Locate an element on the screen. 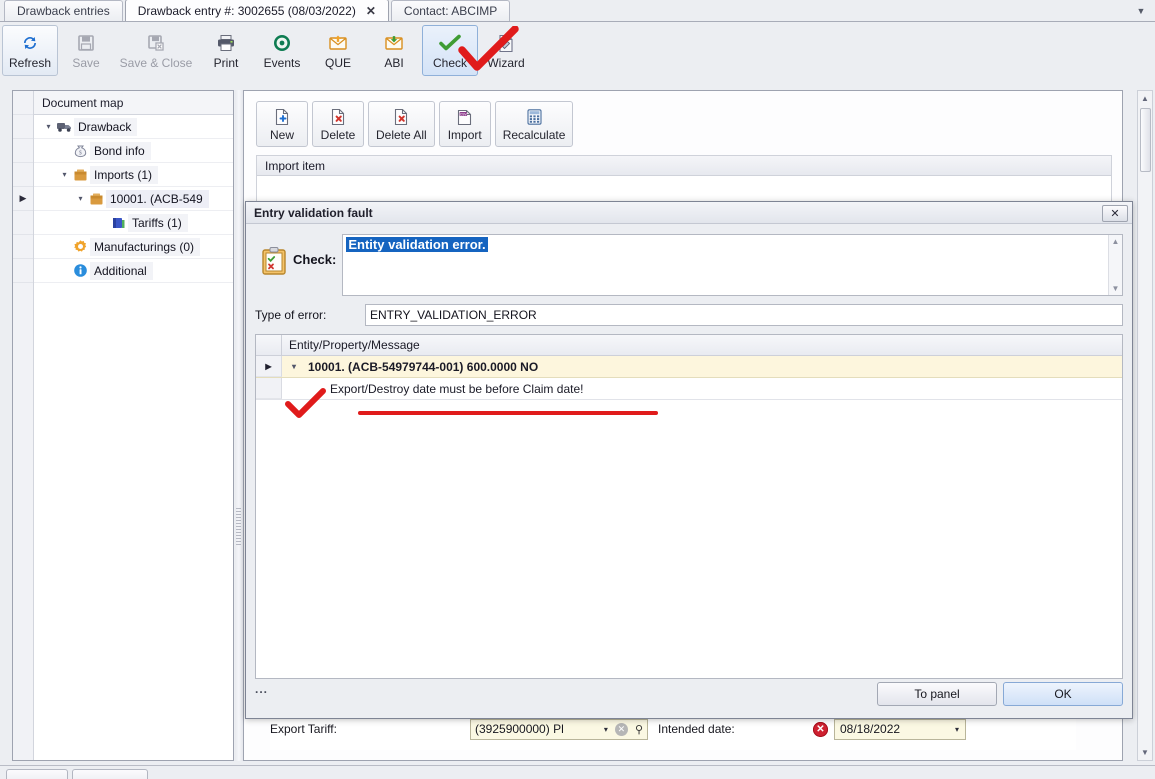 The image size is (1155, 779). type-of-error-field: ENTRY_VALIDATION_ERROR is located at coordinates (744, 315).